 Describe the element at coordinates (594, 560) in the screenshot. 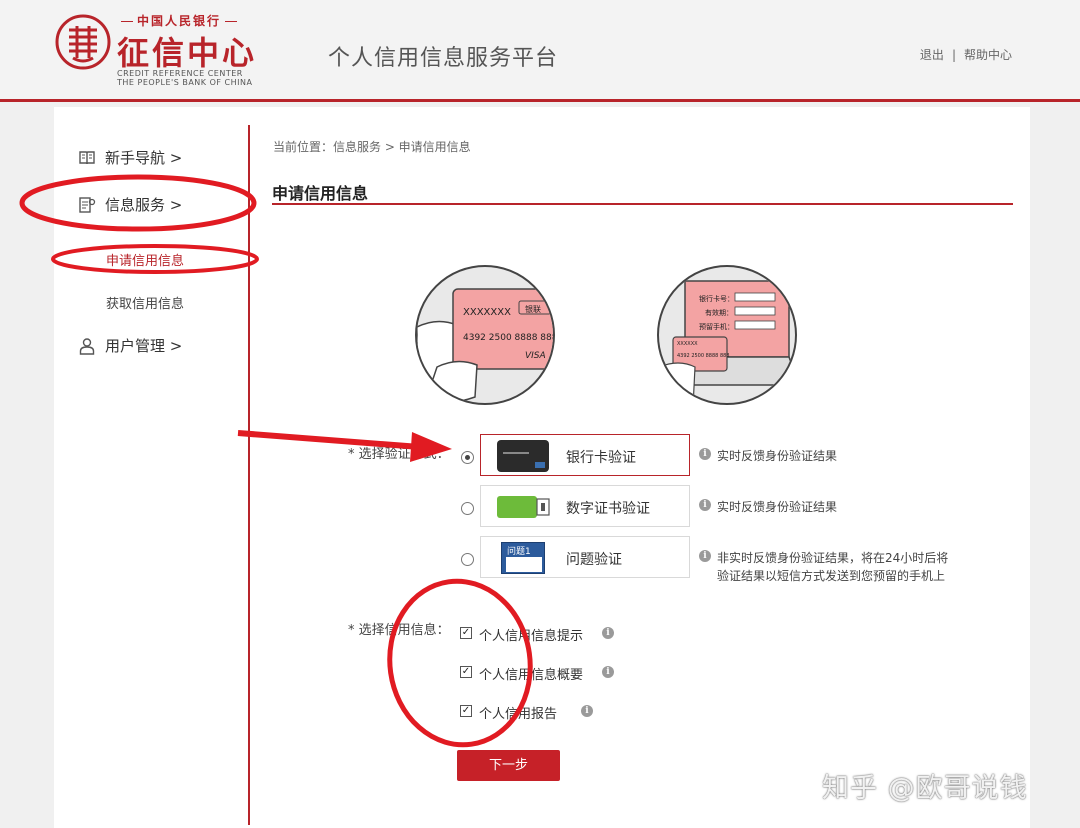

I see `option-label: 问题验证` at that location.